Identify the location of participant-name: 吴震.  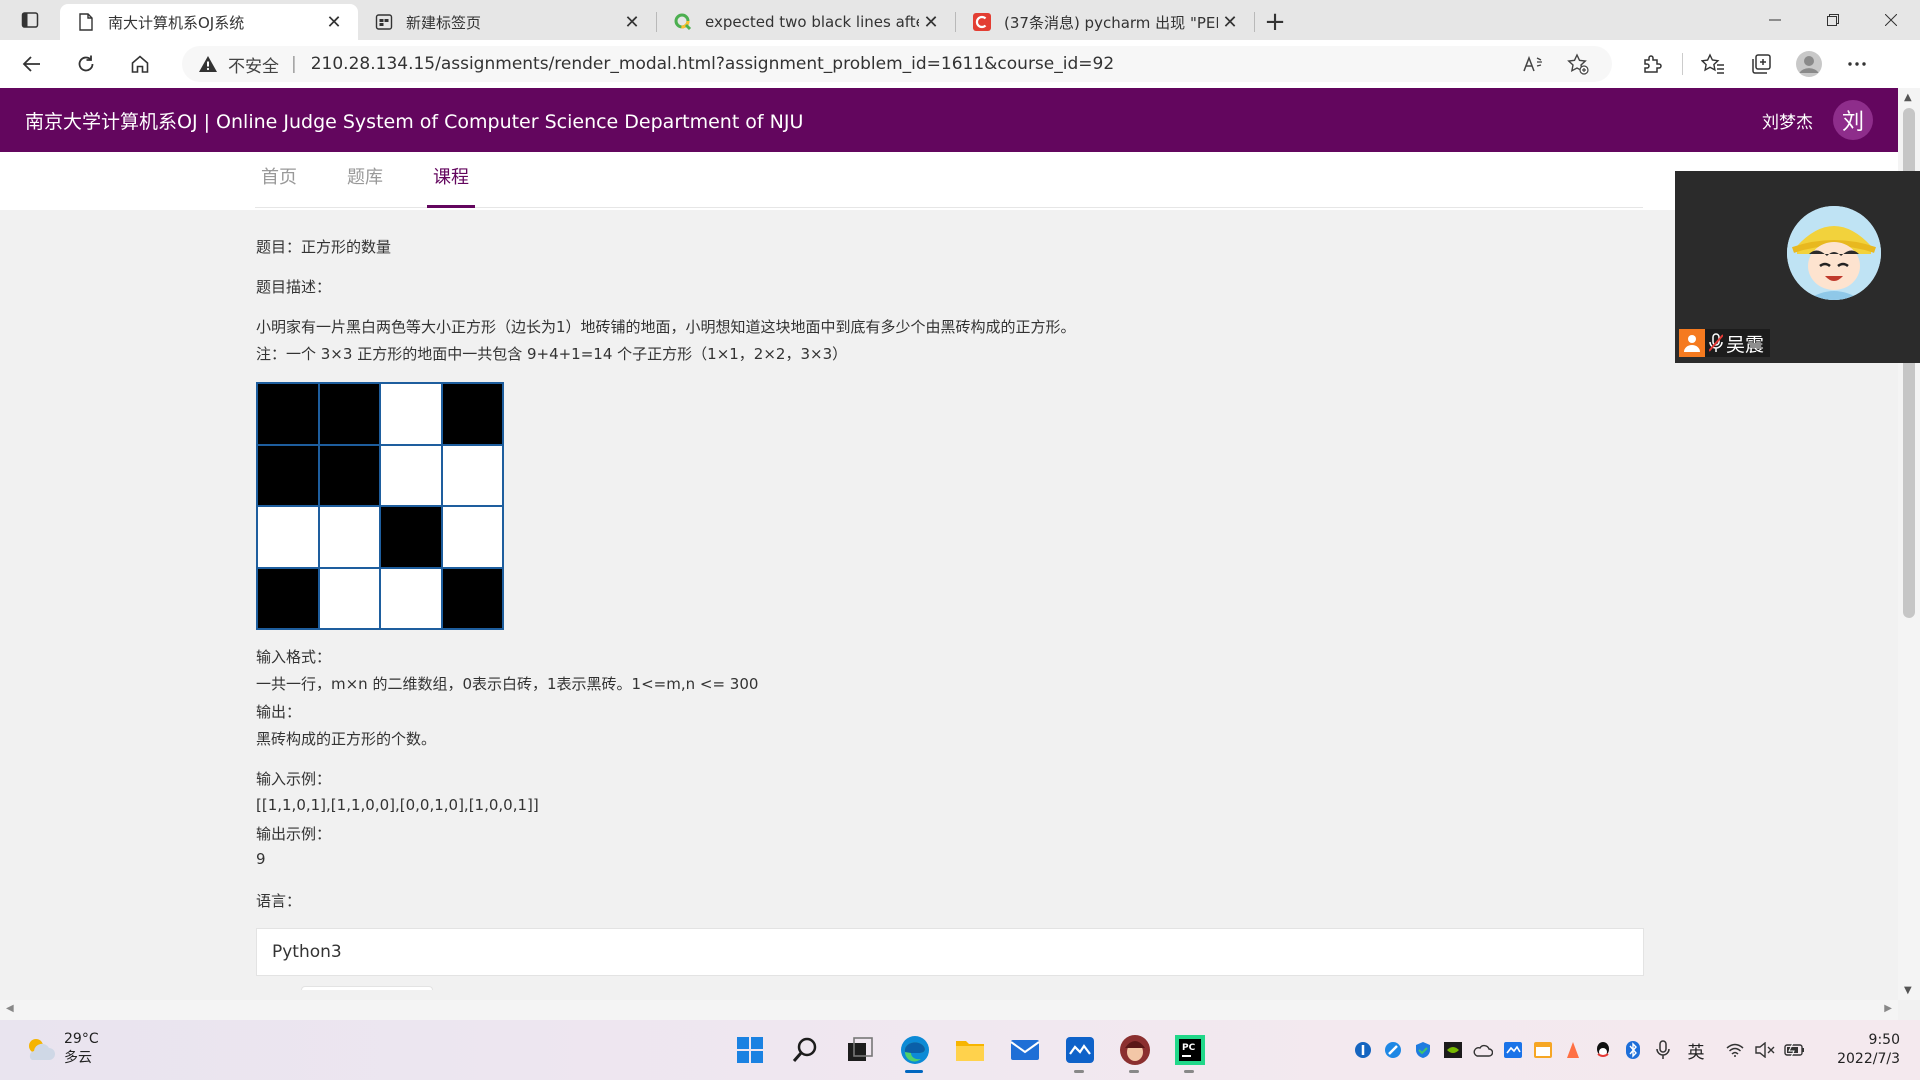
(1745, 344).